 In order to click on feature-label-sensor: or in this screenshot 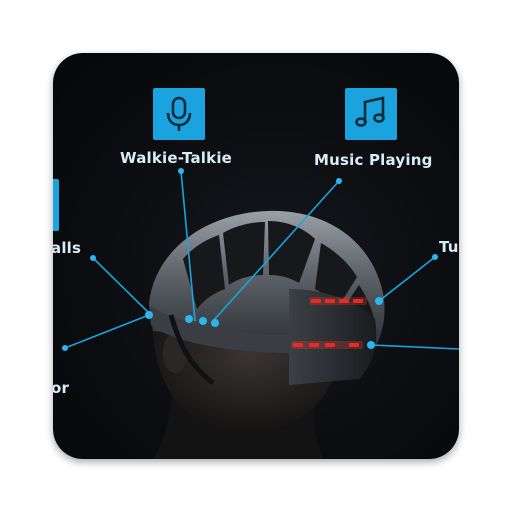, I will do `click(61, 388)`.